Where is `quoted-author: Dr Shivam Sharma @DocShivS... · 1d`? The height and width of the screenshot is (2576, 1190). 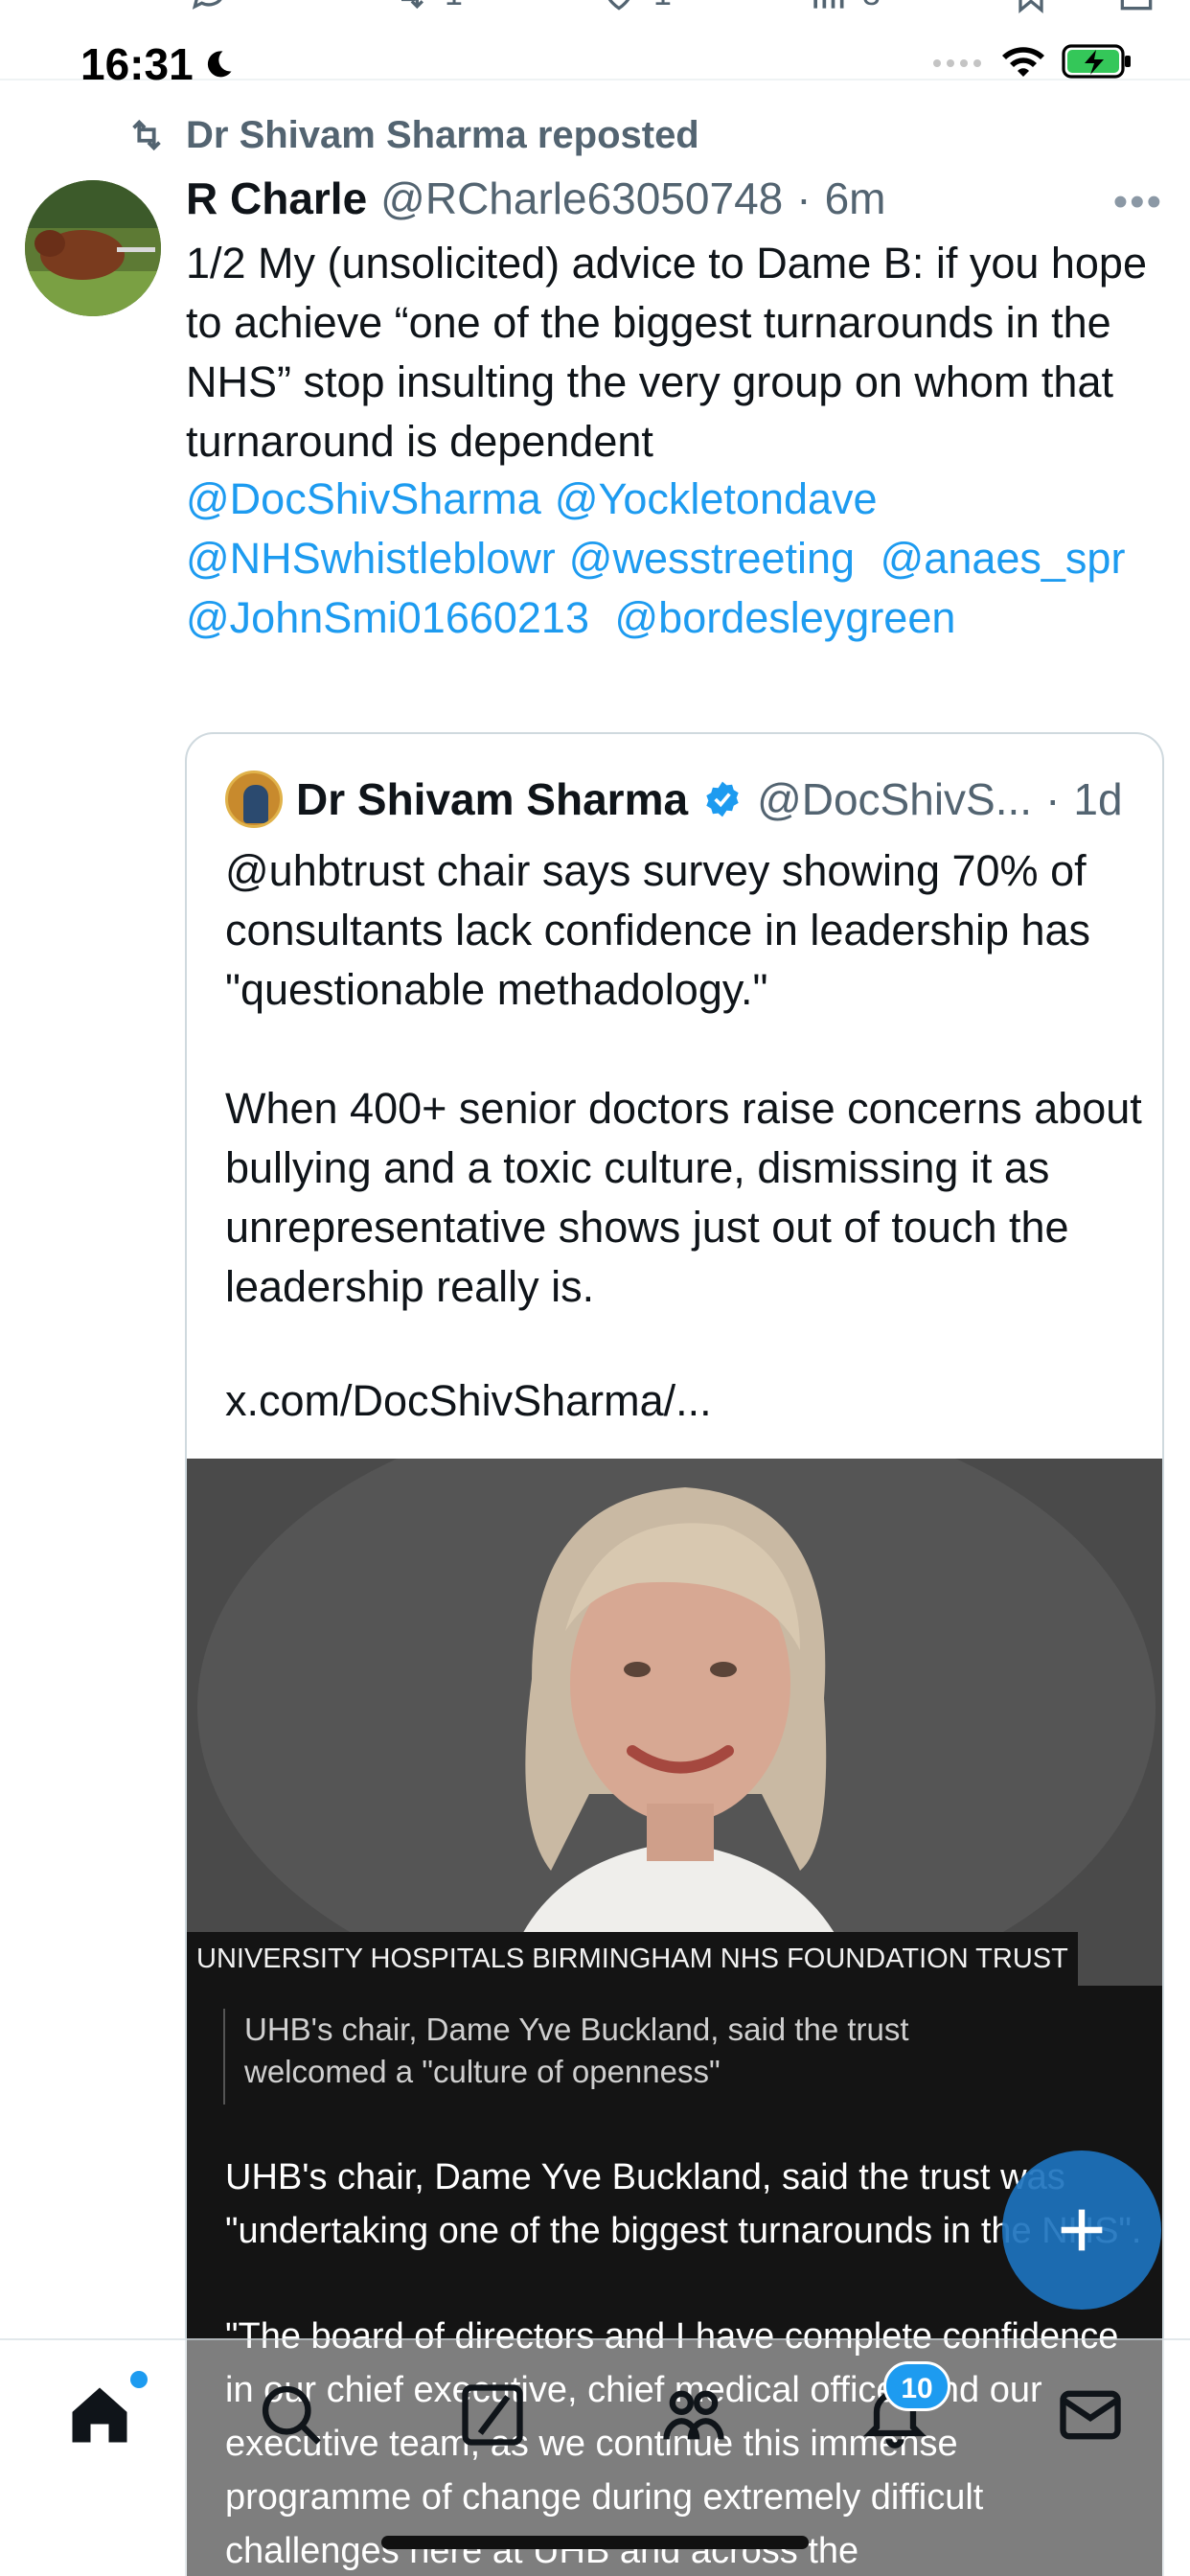 quoted-author: Dr Shivam Sharma @DocShivS... · 1d is located at coordinates (674, 799).